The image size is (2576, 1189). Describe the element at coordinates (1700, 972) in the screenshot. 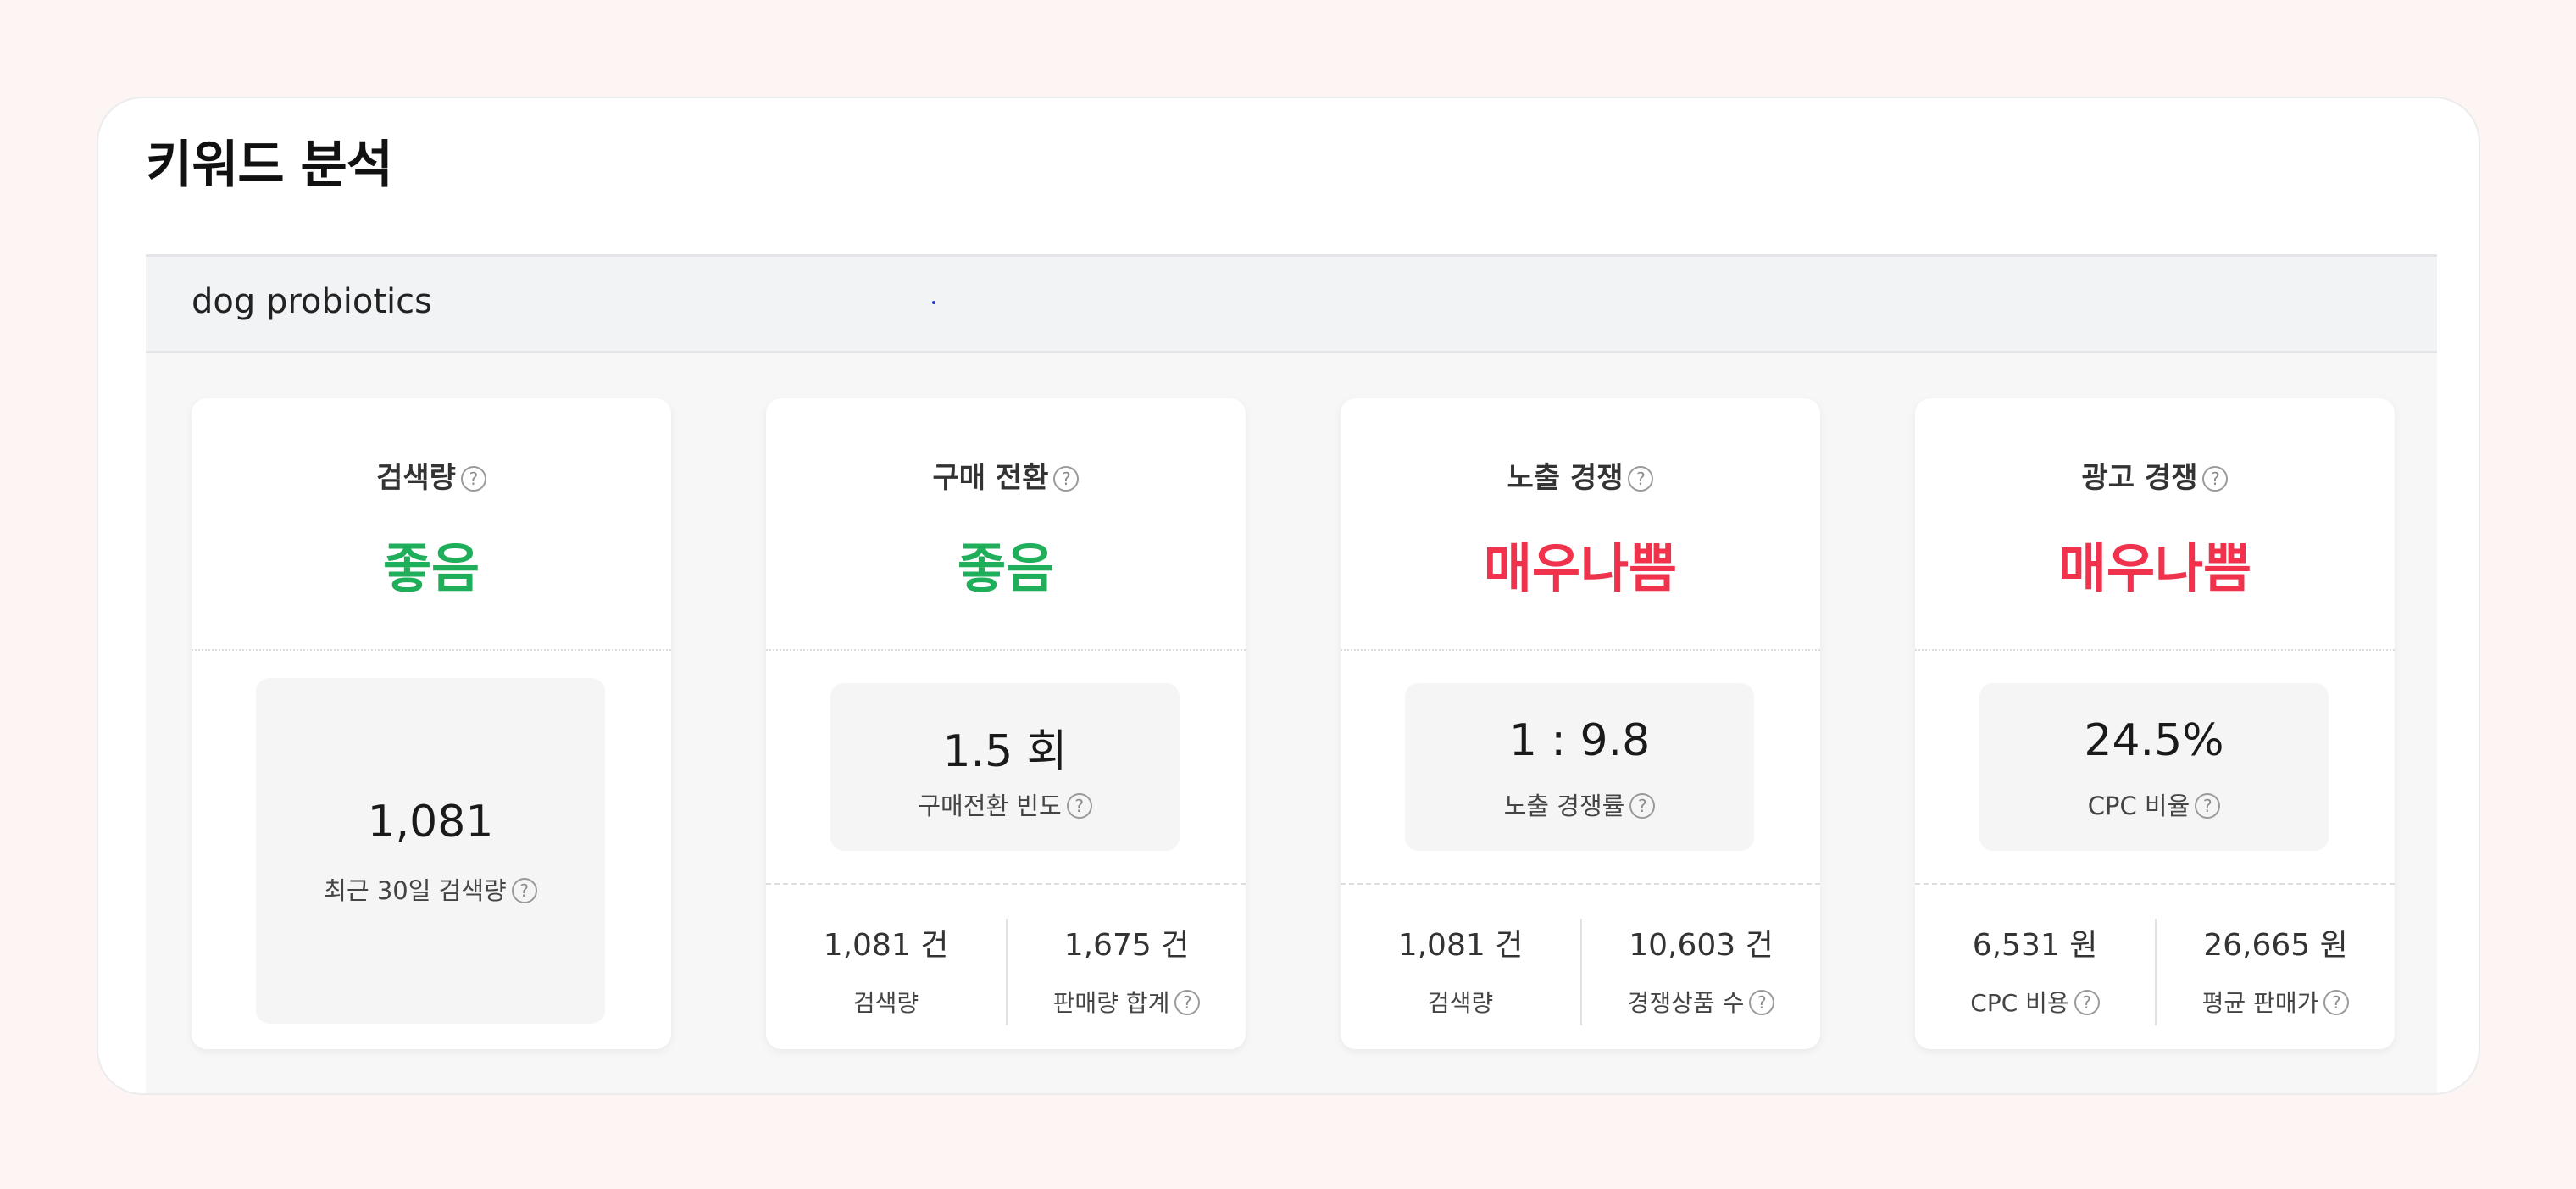

I see `footer-stat: 10,603 건 경쟁상품 수?` at that location.